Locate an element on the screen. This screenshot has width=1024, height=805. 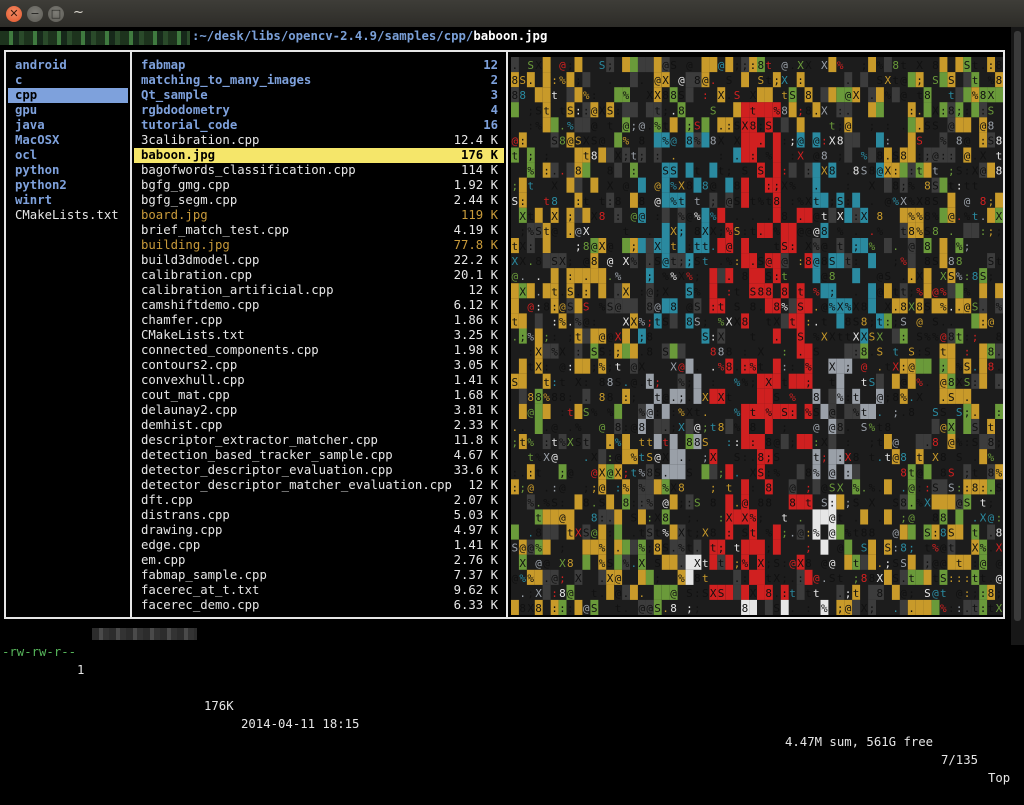
file-entry: facerec_at_t.txt 9.62 K is located at coordinates (319, 590).